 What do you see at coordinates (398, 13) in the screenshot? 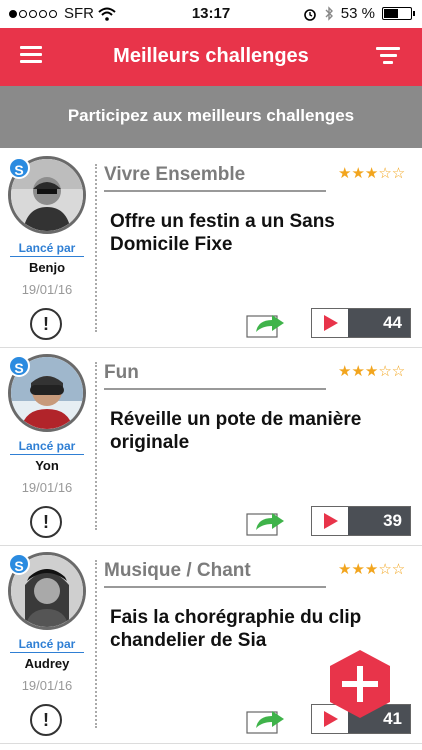
I see `battery-icon` at bounding box center [398, 13].